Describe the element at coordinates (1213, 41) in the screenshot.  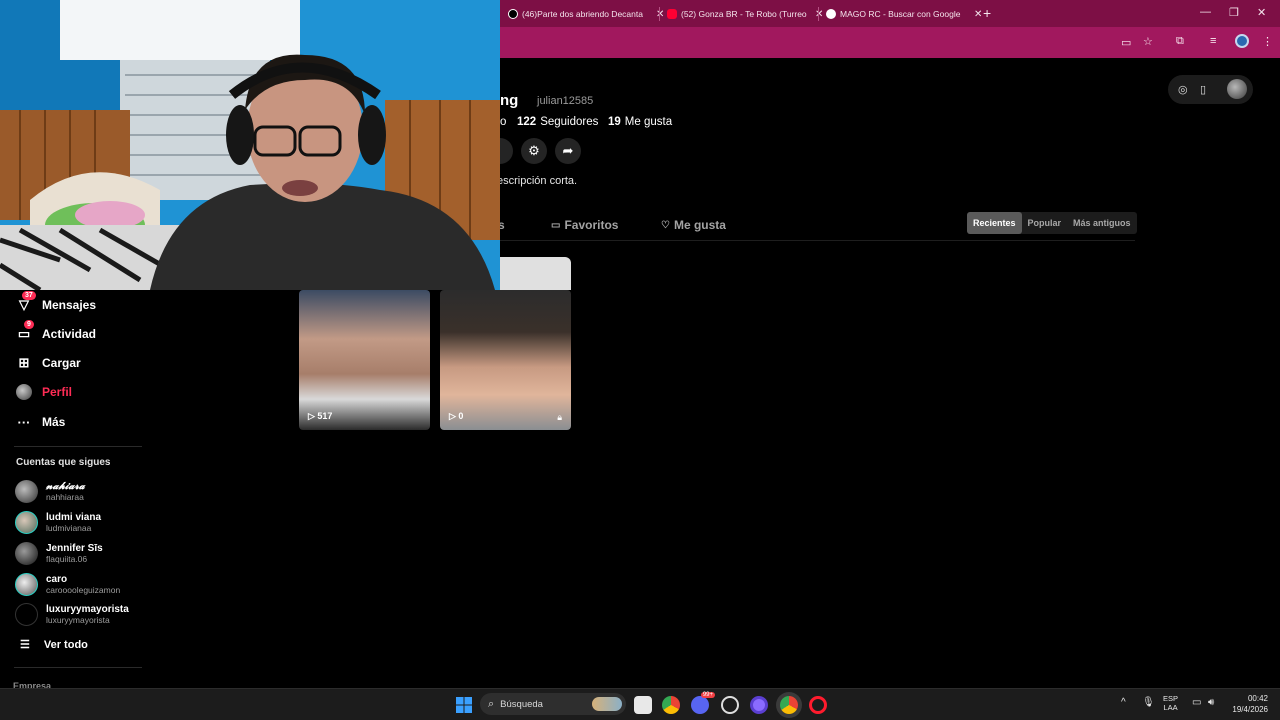
I see `media-control-icon: ≡` at that location.